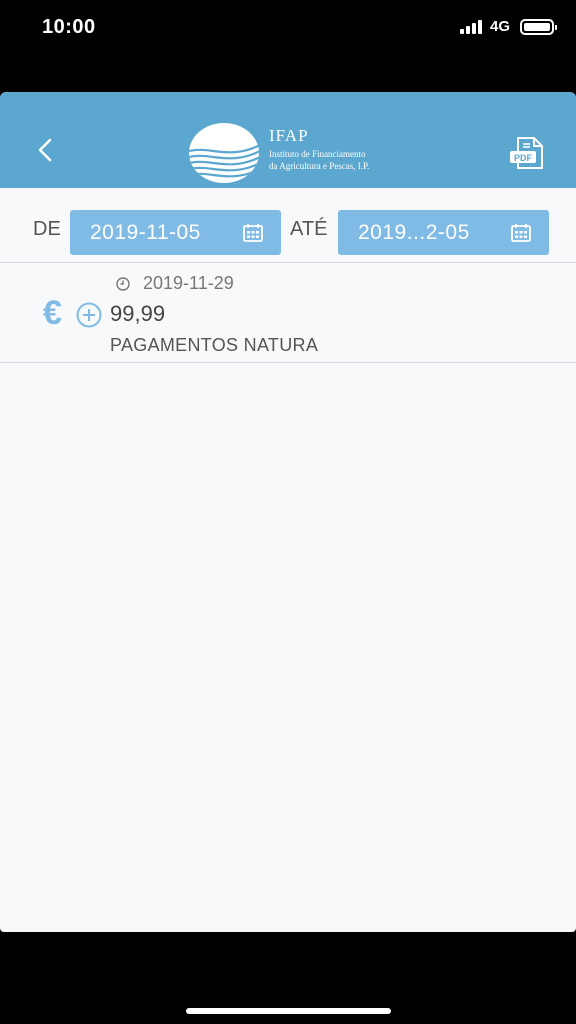 The width and height of the screenshot is (576, 1024). What do you see at coordinates (288, 225) in the screenshot?
I see `date-filter-row: DE 2019-11-05 ATÉ 2019...2-05` at bounding box center [288, 225].